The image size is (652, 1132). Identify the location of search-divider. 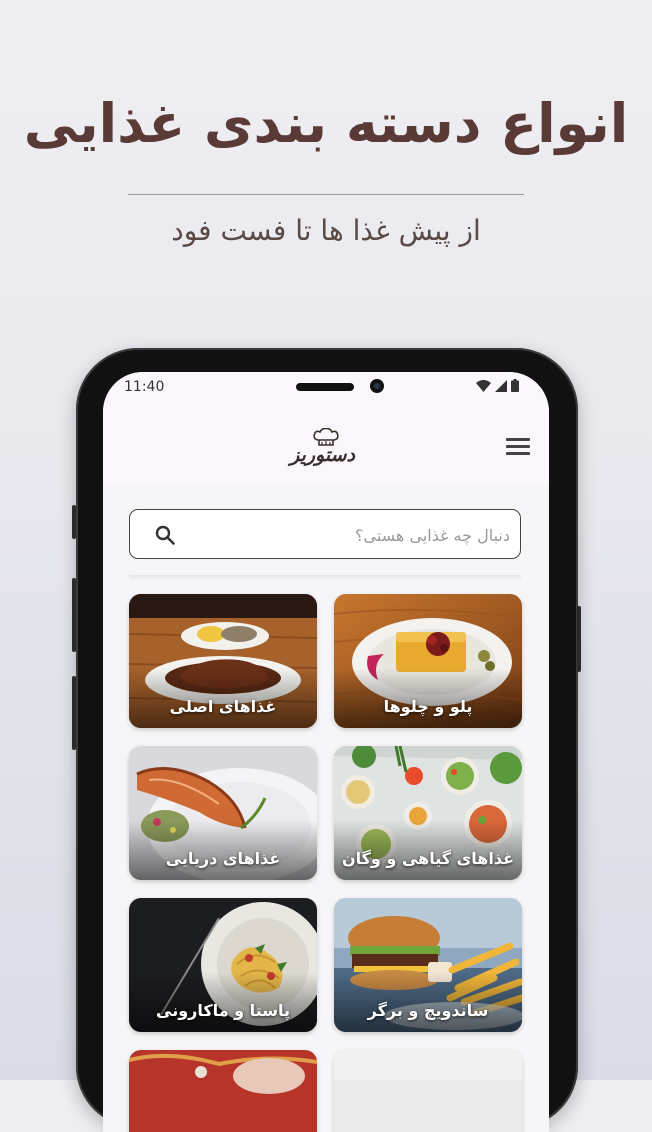
(325, 578).